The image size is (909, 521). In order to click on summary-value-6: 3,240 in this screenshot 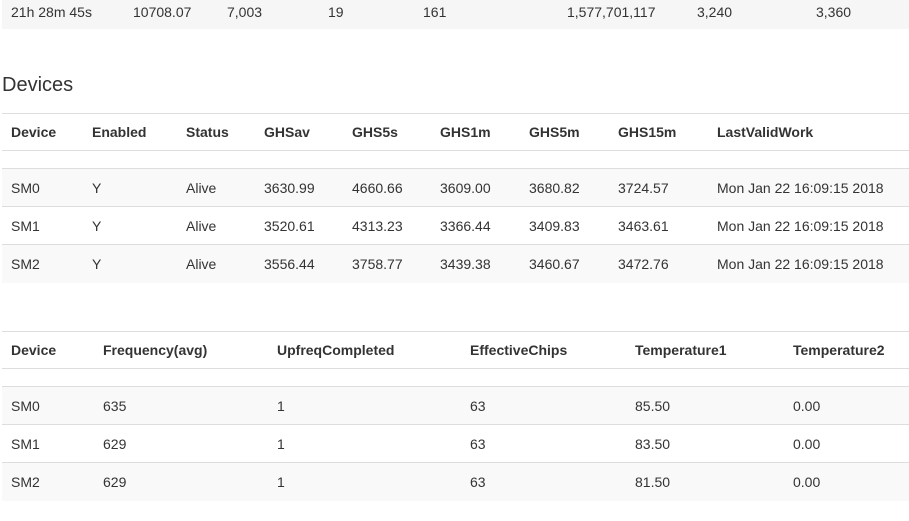, I will do `click(715, 12)`.